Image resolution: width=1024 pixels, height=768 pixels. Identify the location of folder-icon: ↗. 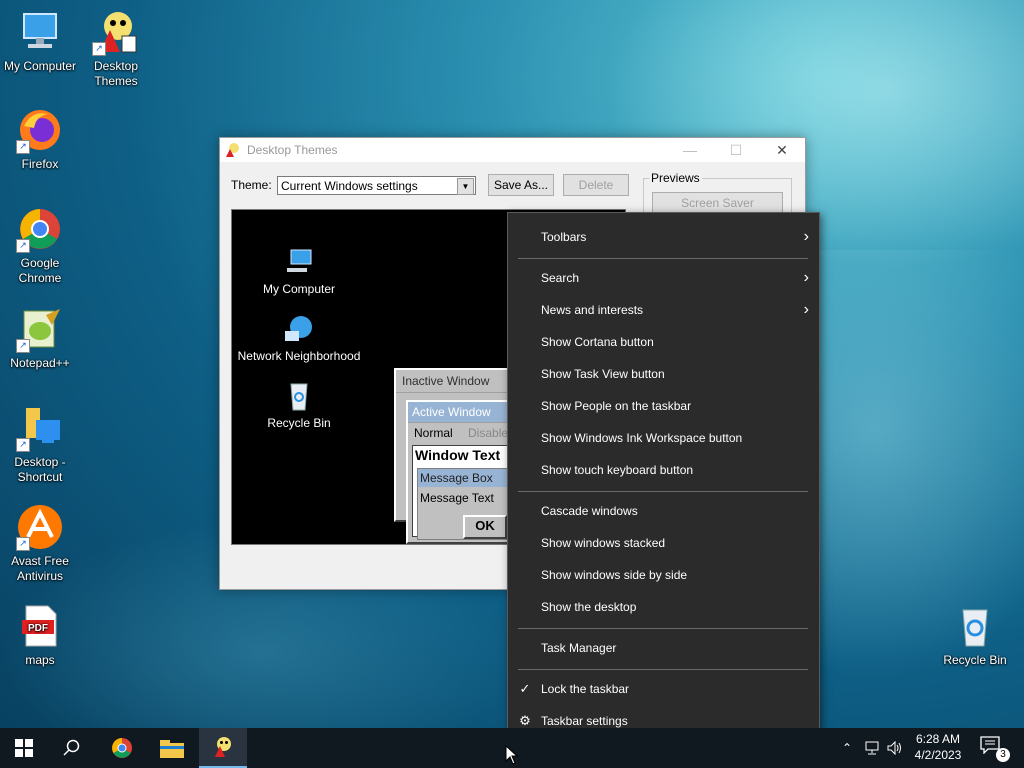
(40, 428).